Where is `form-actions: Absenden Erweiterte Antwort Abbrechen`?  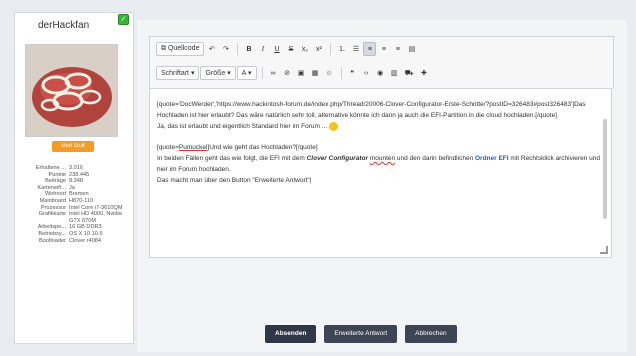
form-actions: Absenden Erweiterte Antwort Abbrechen is located at coordinates (365, 334).